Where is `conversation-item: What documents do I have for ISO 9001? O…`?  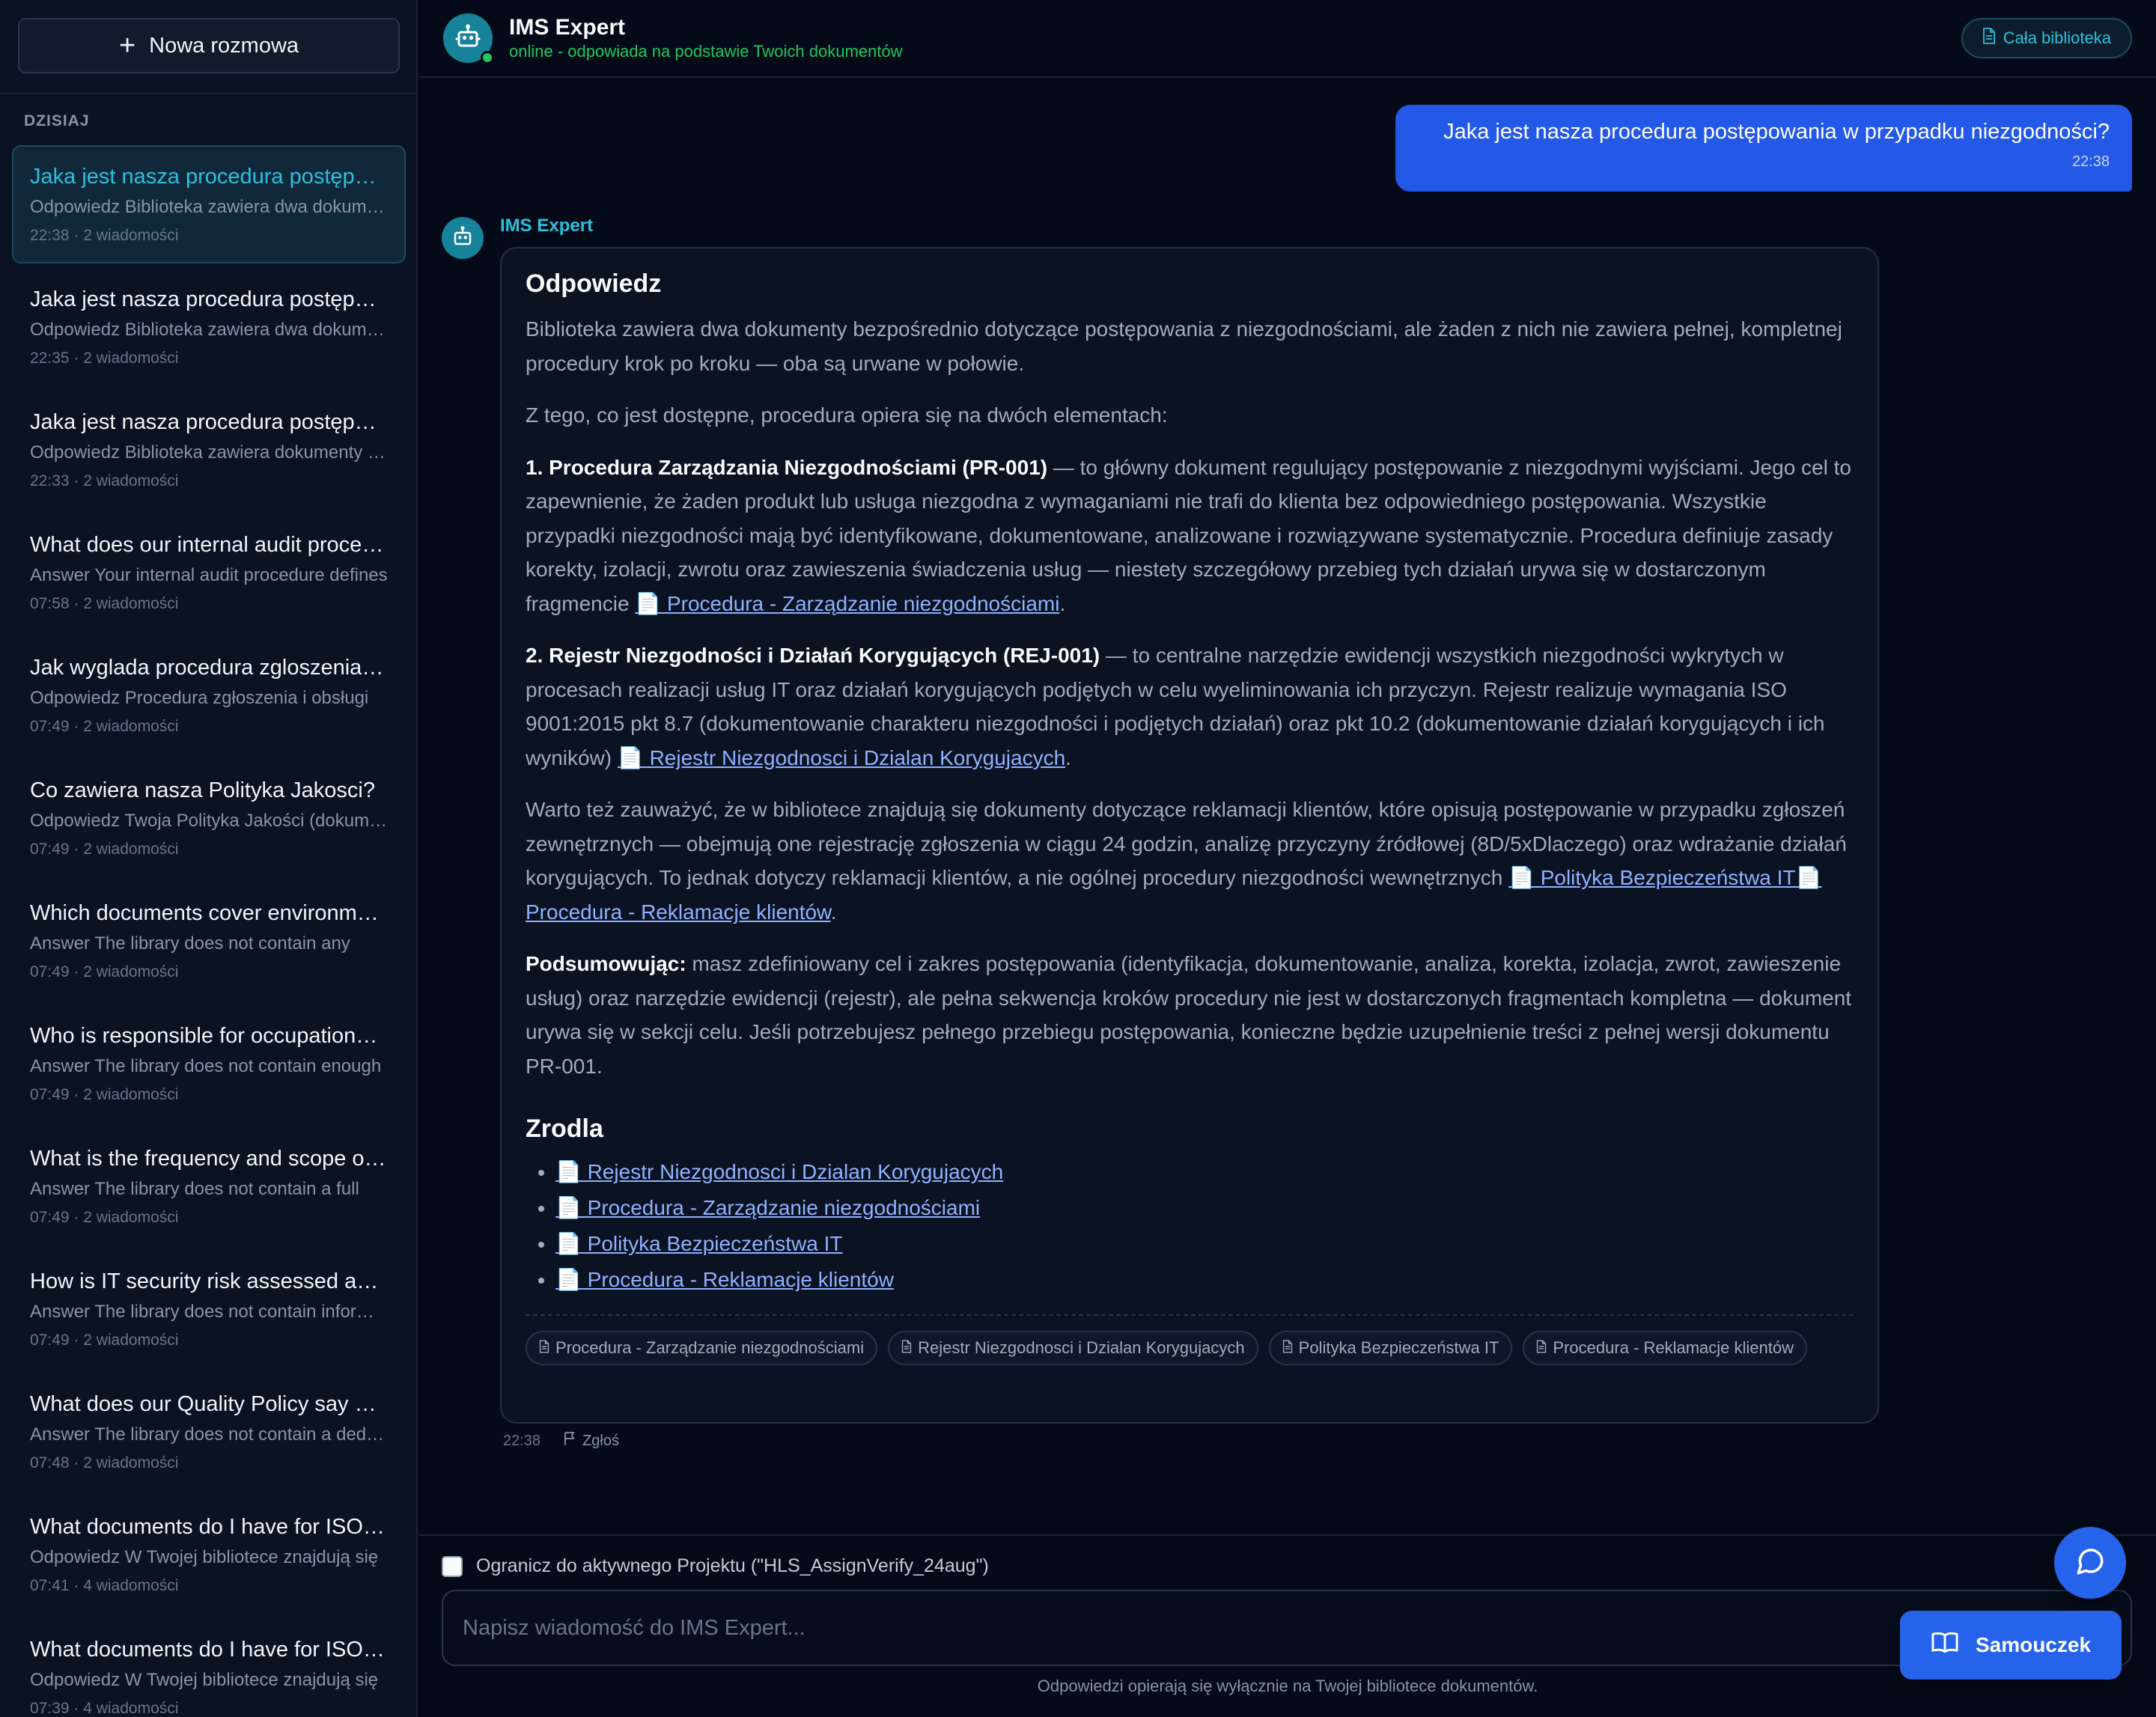 conversation-item: What documents do I have for ISO 9001? O… is located at coordinates (209, 1667).